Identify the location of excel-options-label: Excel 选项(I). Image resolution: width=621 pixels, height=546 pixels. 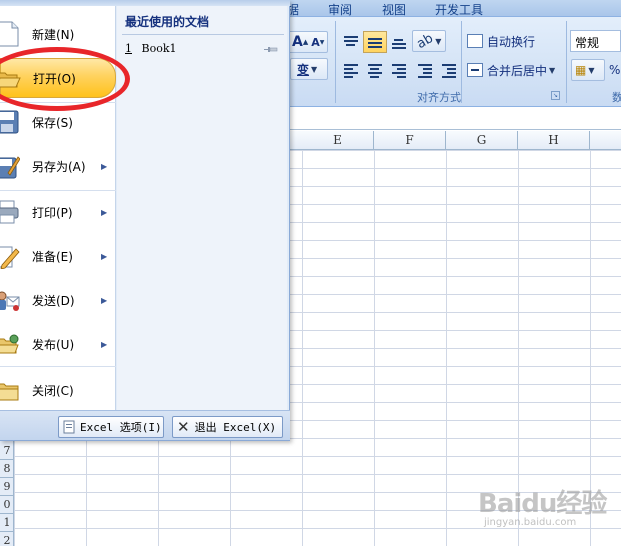
(121, 427).